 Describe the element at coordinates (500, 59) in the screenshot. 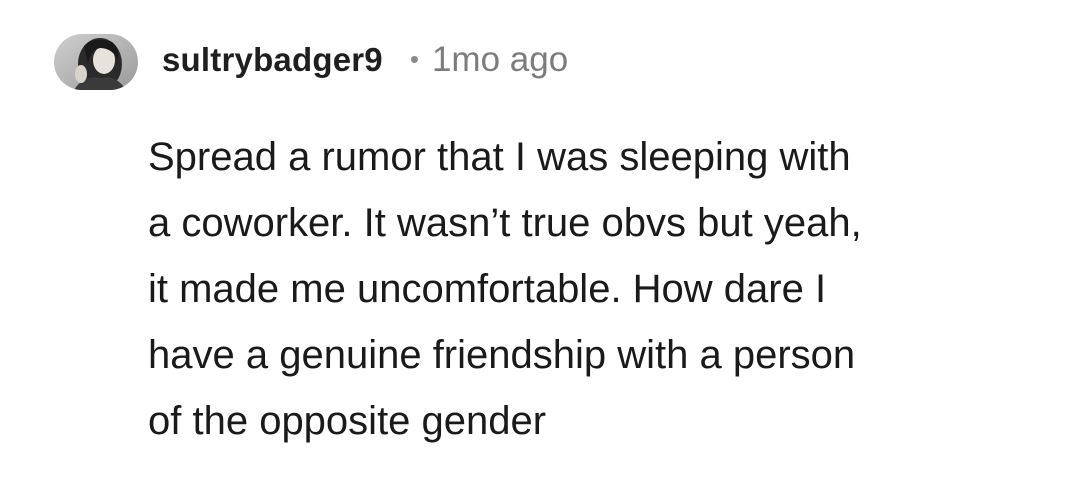

I see `comment-timestamp: 1mo ago` at that location.